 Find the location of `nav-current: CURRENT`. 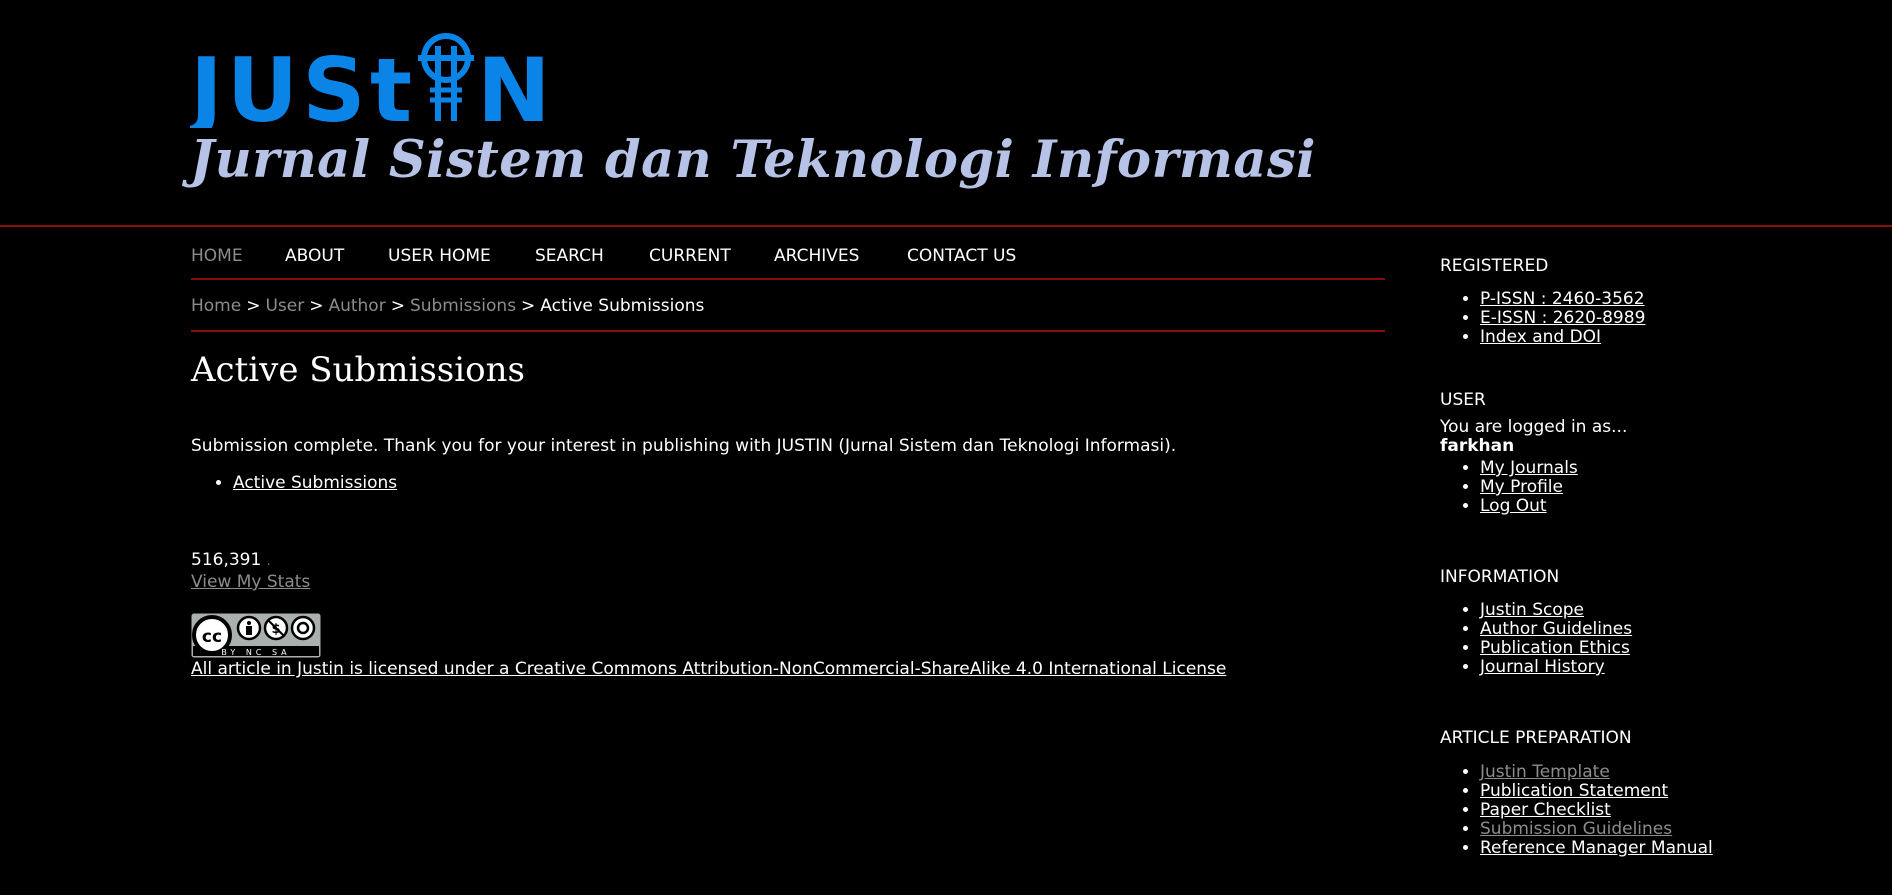

nav-current: CURRENT is located at coordinates (690, 256).